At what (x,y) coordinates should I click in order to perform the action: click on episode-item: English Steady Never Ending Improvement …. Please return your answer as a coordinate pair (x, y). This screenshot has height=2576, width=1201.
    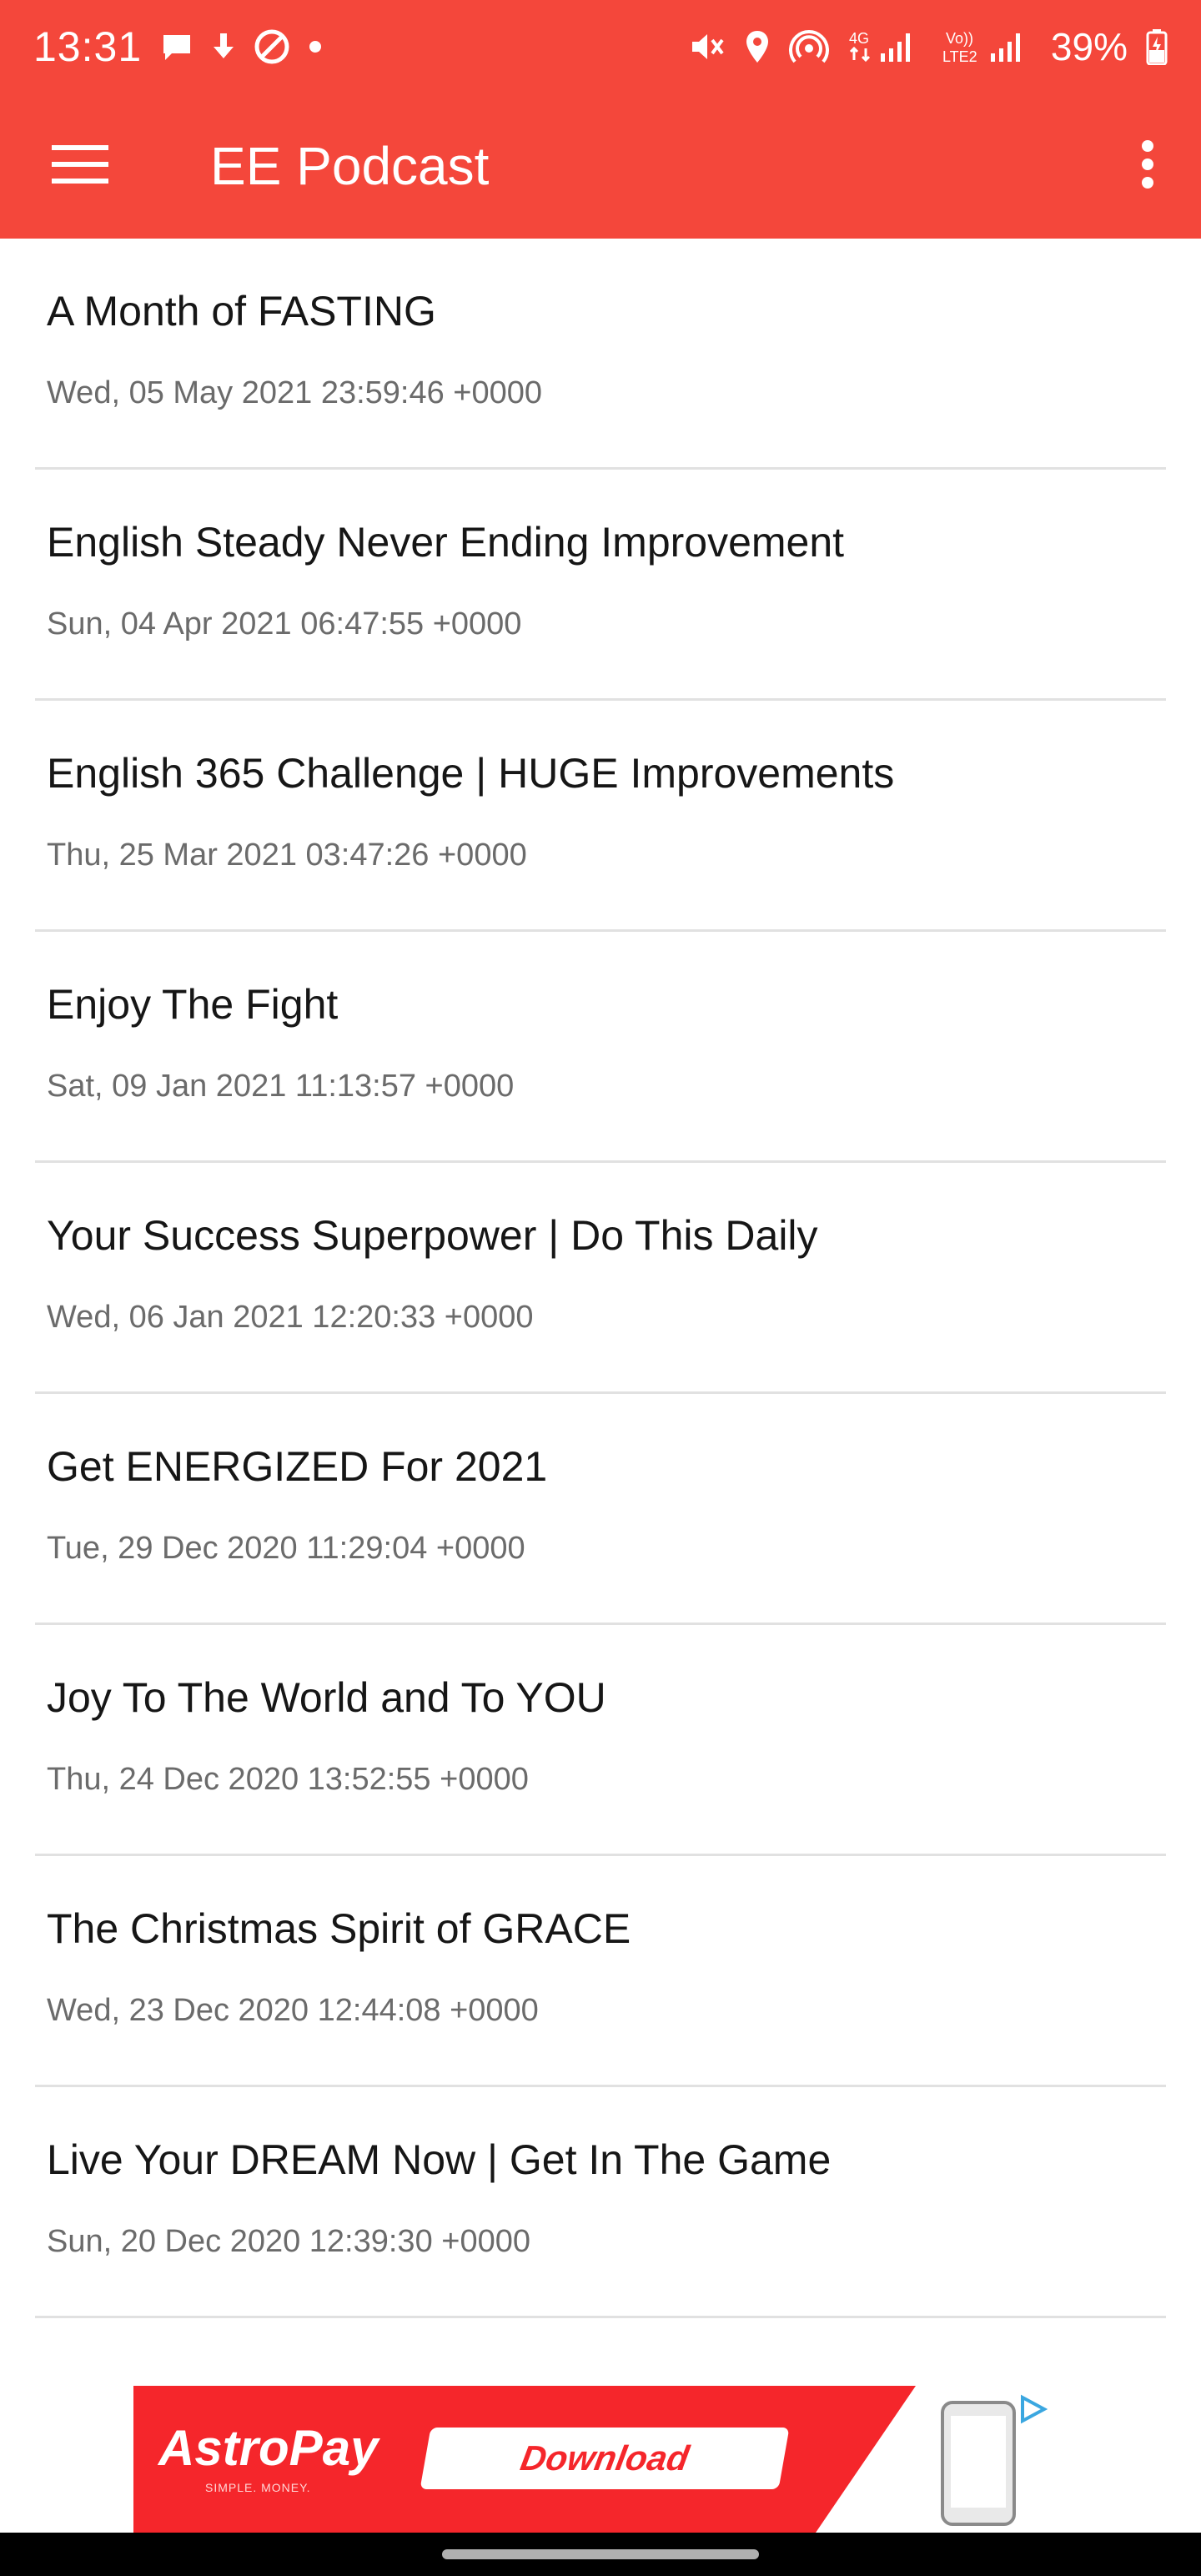
    Looking at the image, I should click on (601, 585).